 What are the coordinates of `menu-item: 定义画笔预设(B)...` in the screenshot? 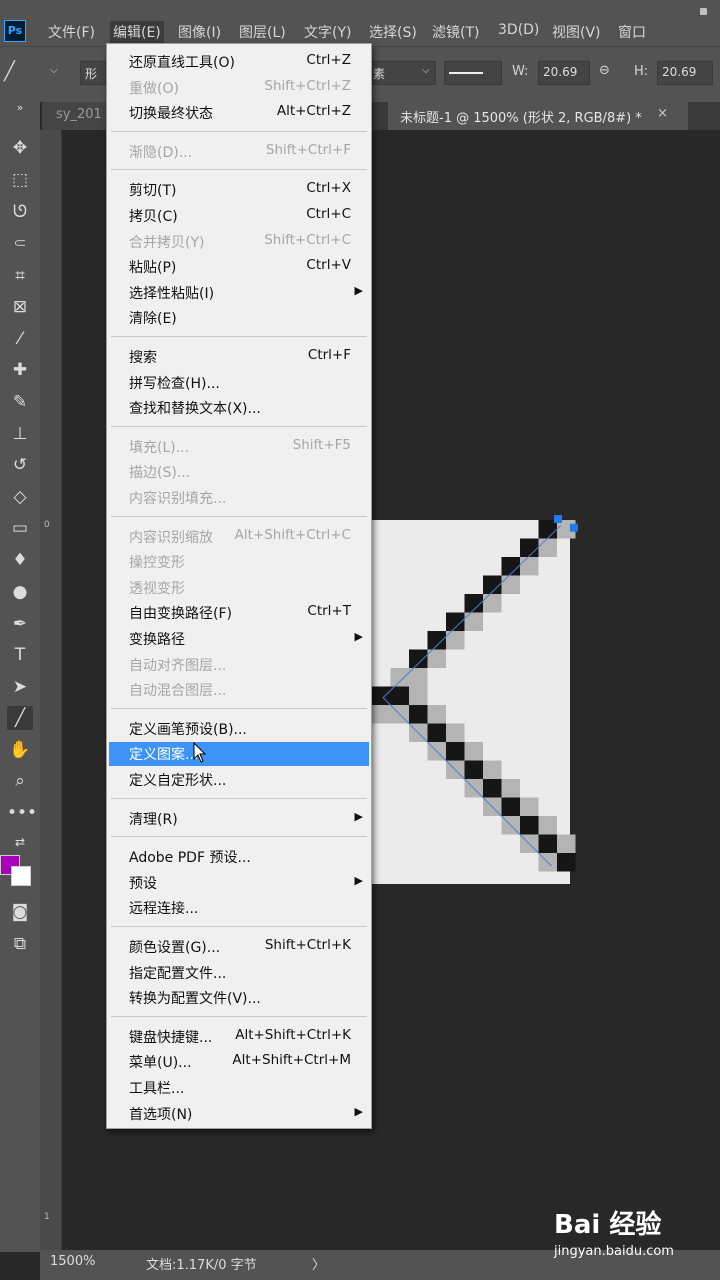 It's located at (239, 729).